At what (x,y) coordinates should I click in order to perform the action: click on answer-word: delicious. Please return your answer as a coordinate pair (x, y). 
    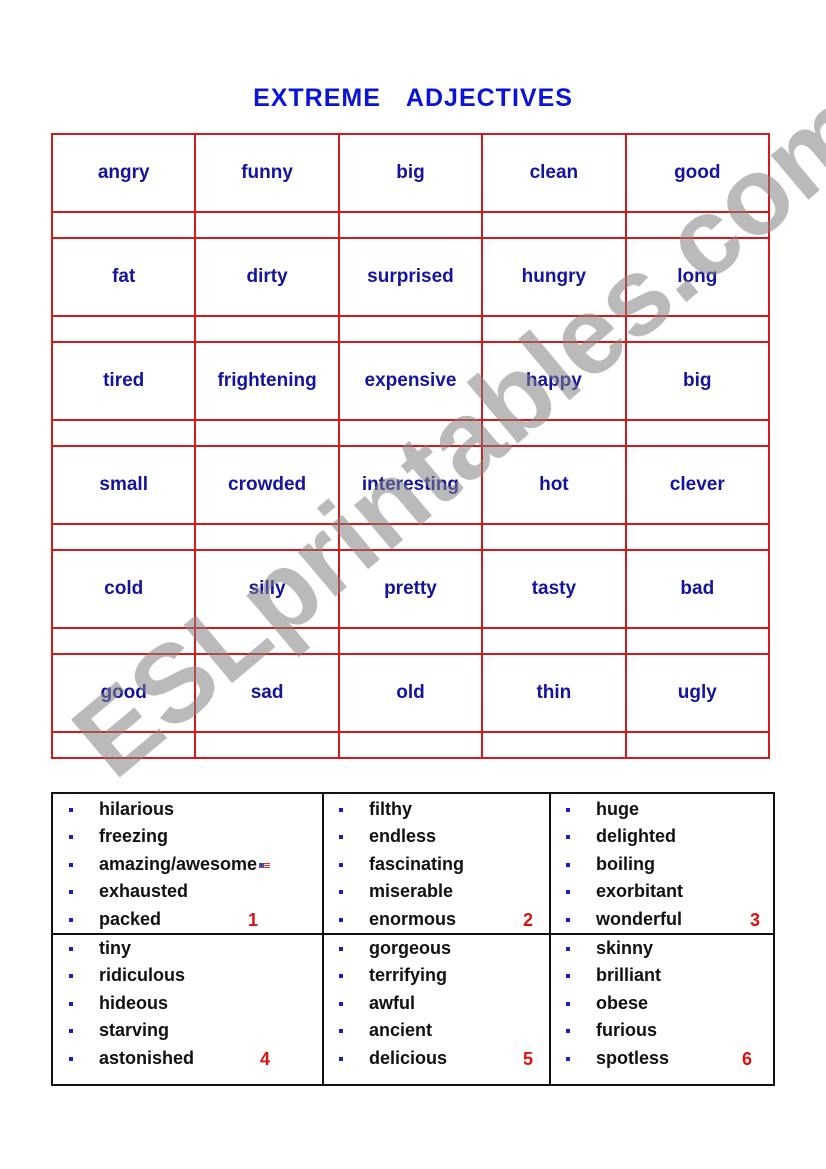
    Looking at the image, I should click on (408, 1057).